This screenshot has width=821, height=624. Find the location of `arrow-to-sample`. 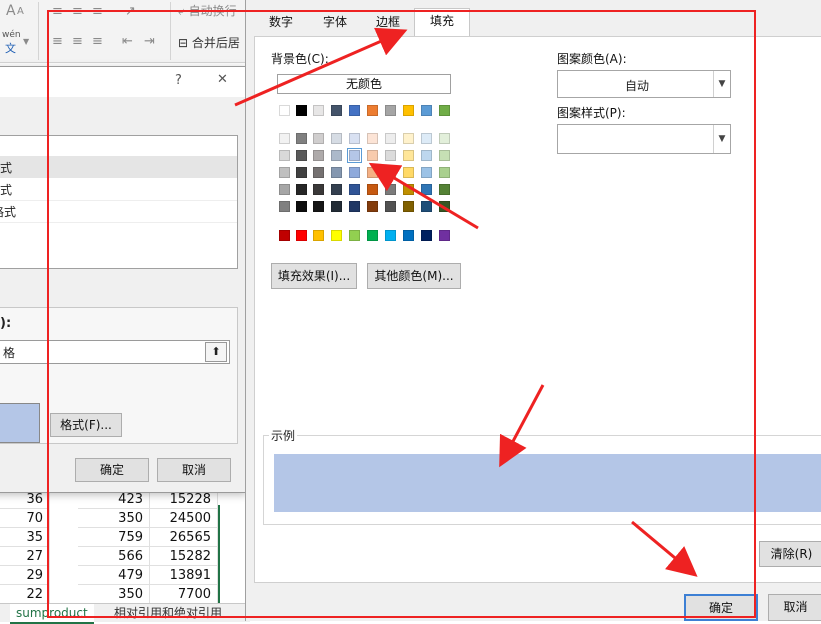

arrow-to-sample is located at coordinates (522, 426).